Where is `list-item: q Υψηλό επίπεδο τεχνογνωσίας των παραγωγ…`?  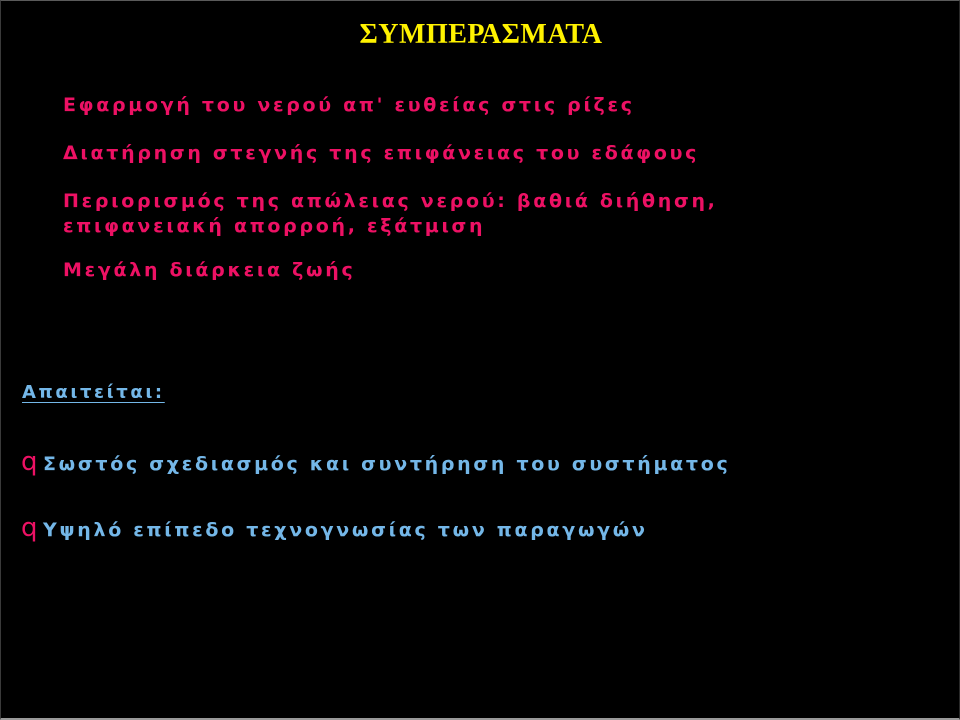 list-item: q Υψηλό επίπεδο τεχνογνωσίας των παραγωγ… is located at coordinates (481, 529).